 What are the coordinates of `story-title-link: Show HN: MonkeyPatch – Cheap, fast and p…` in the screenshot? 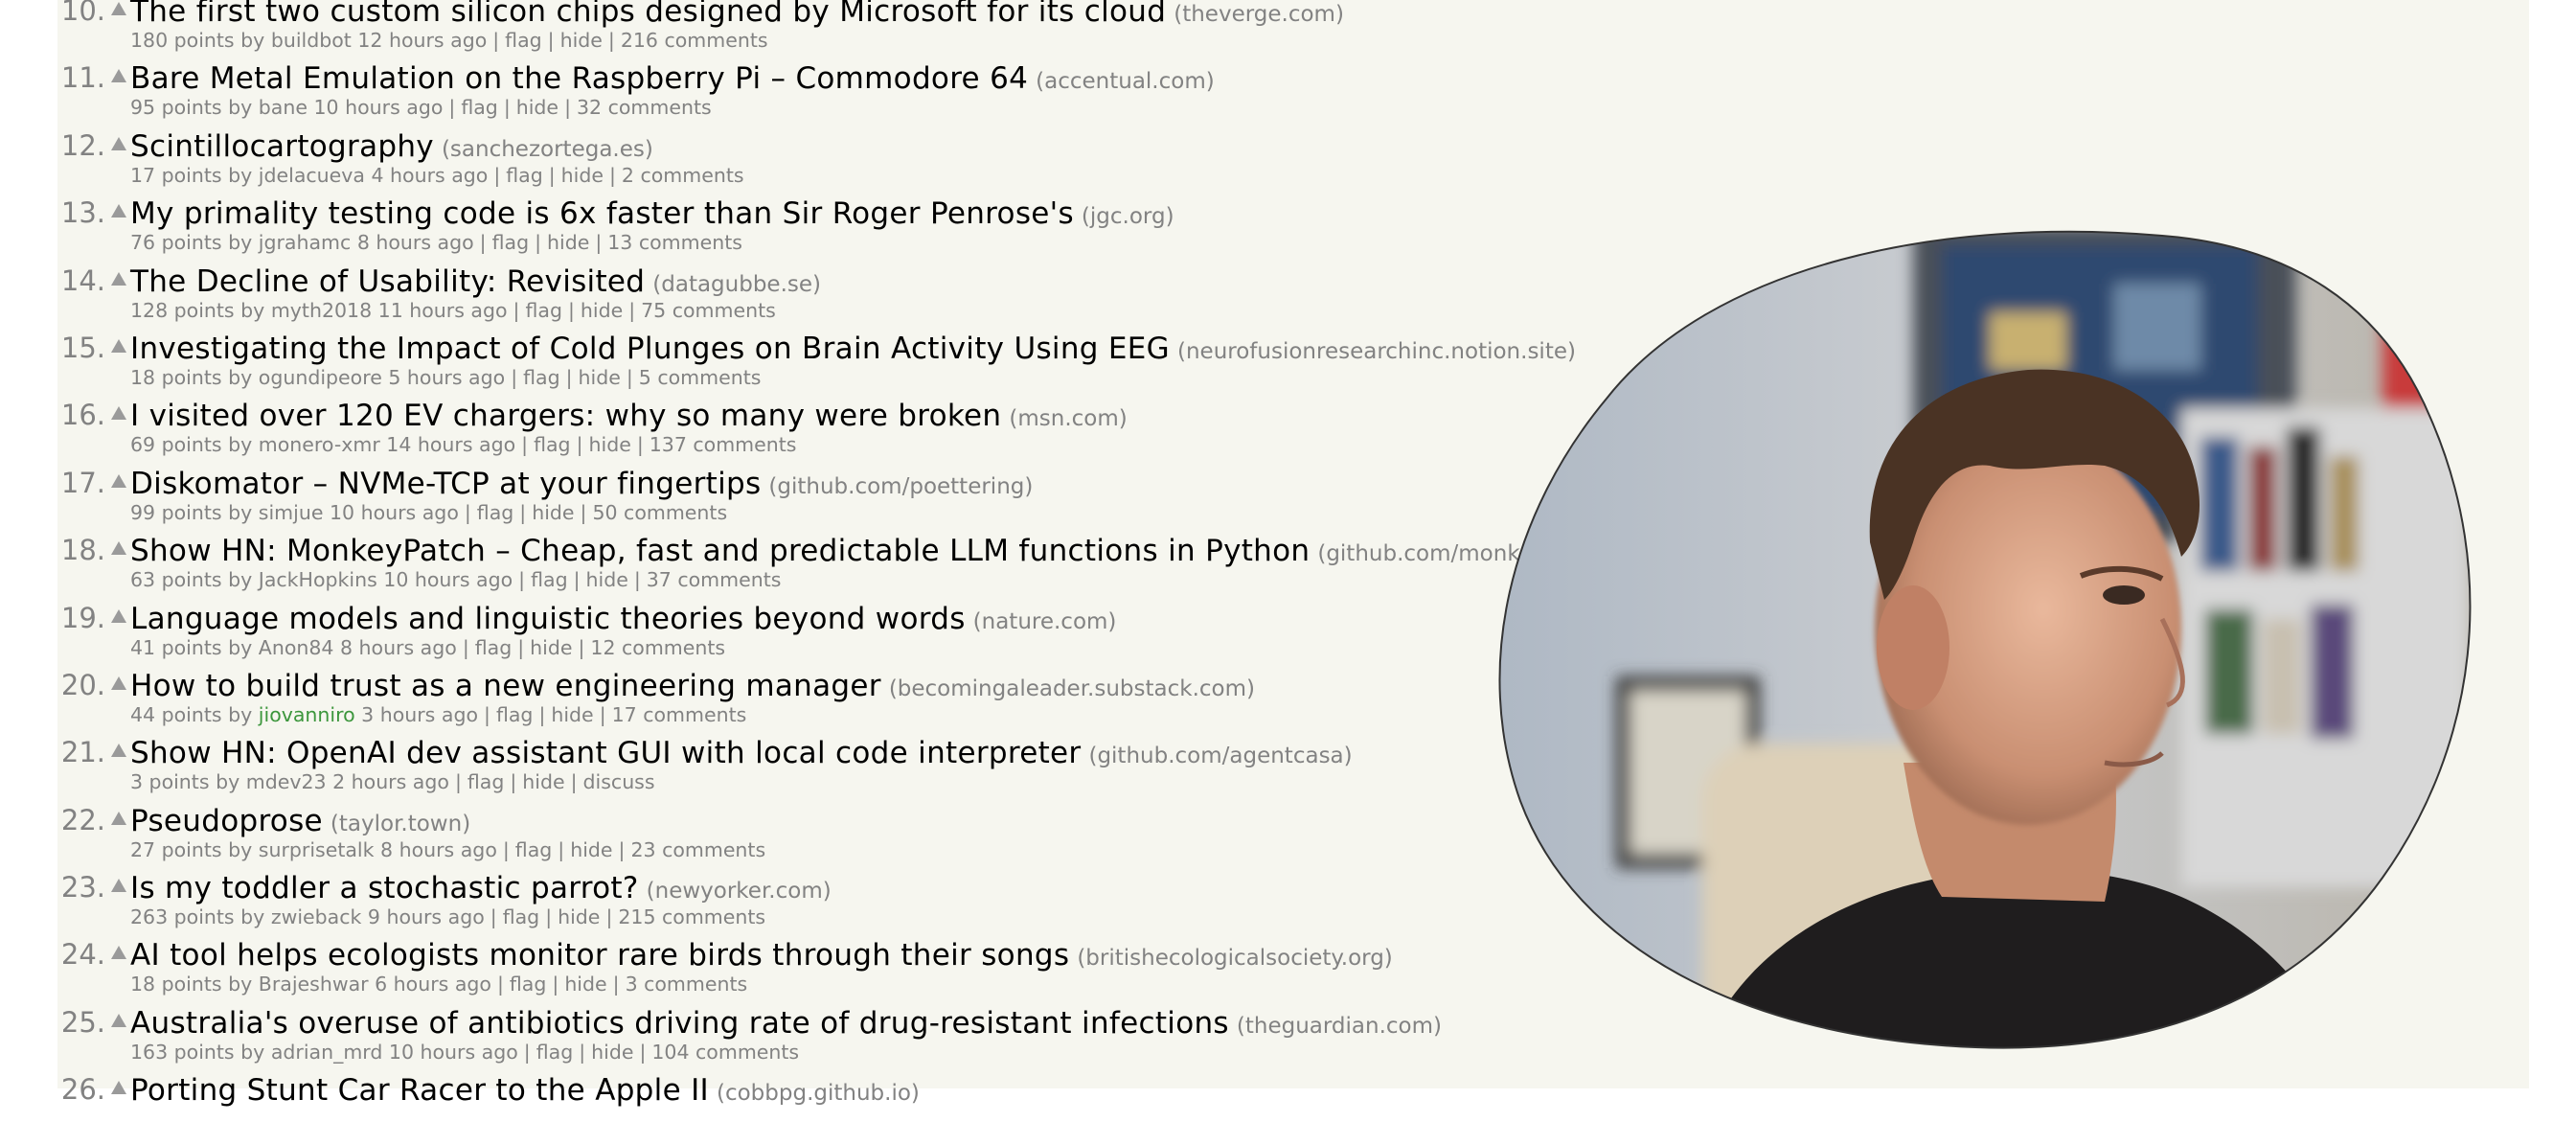 It's located at (720, 551).